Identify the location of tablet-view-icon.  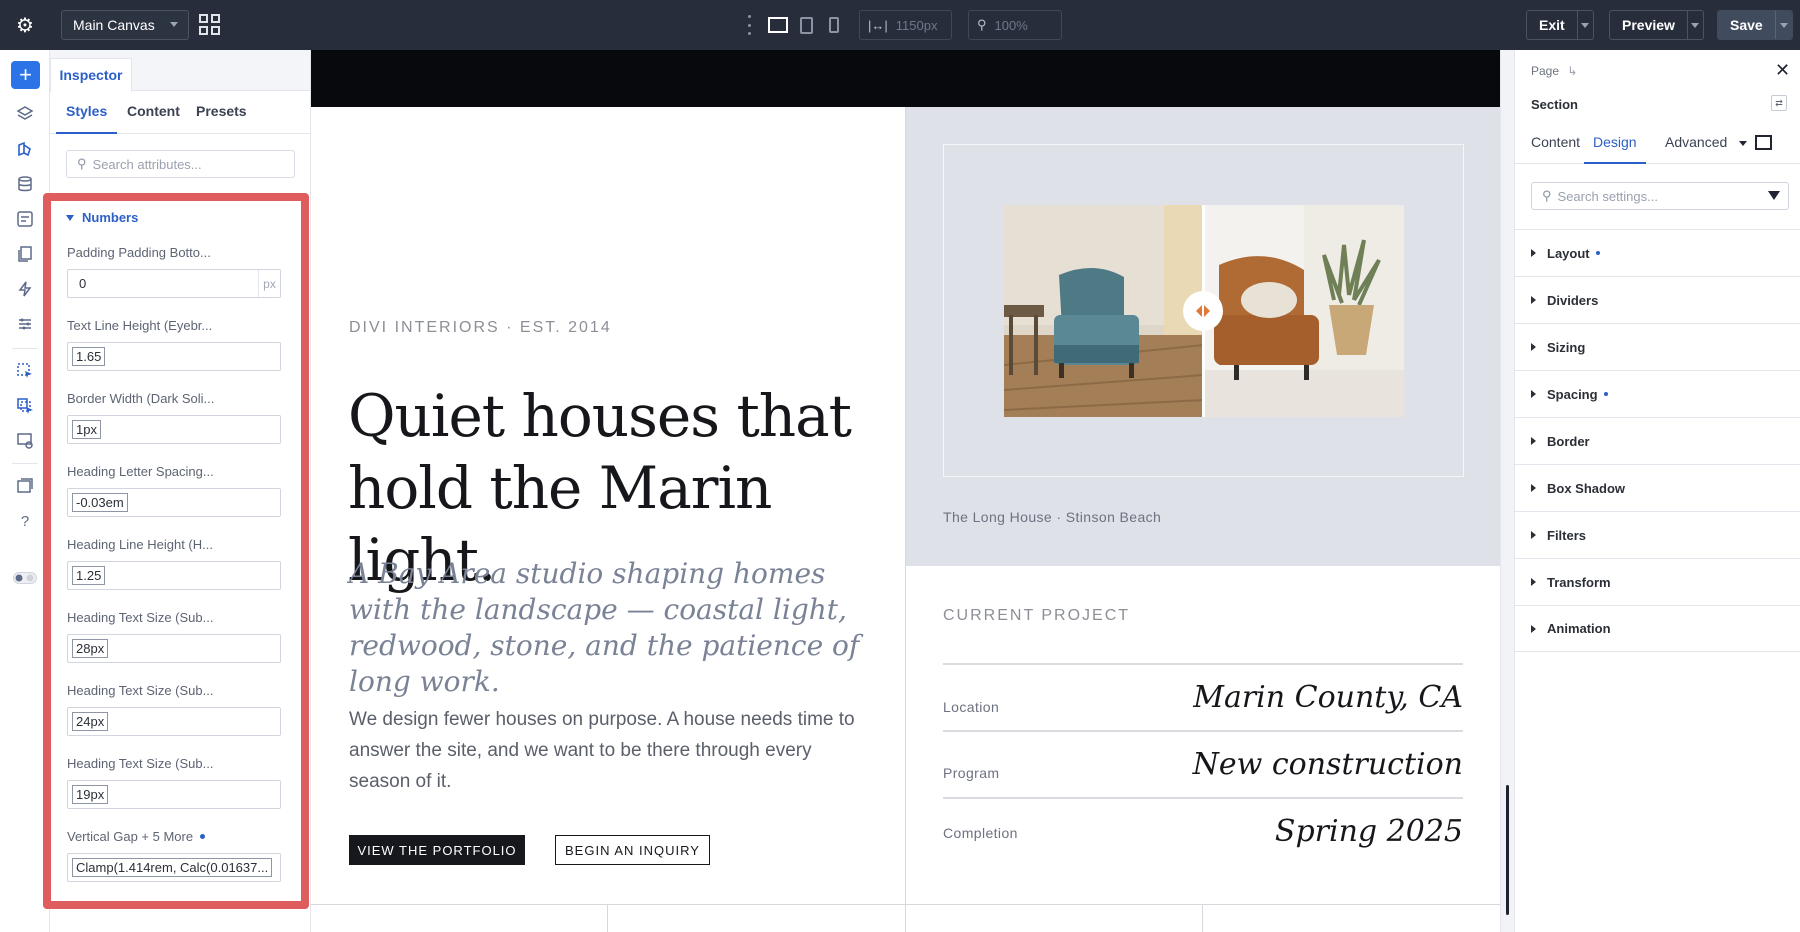
(806, 25).